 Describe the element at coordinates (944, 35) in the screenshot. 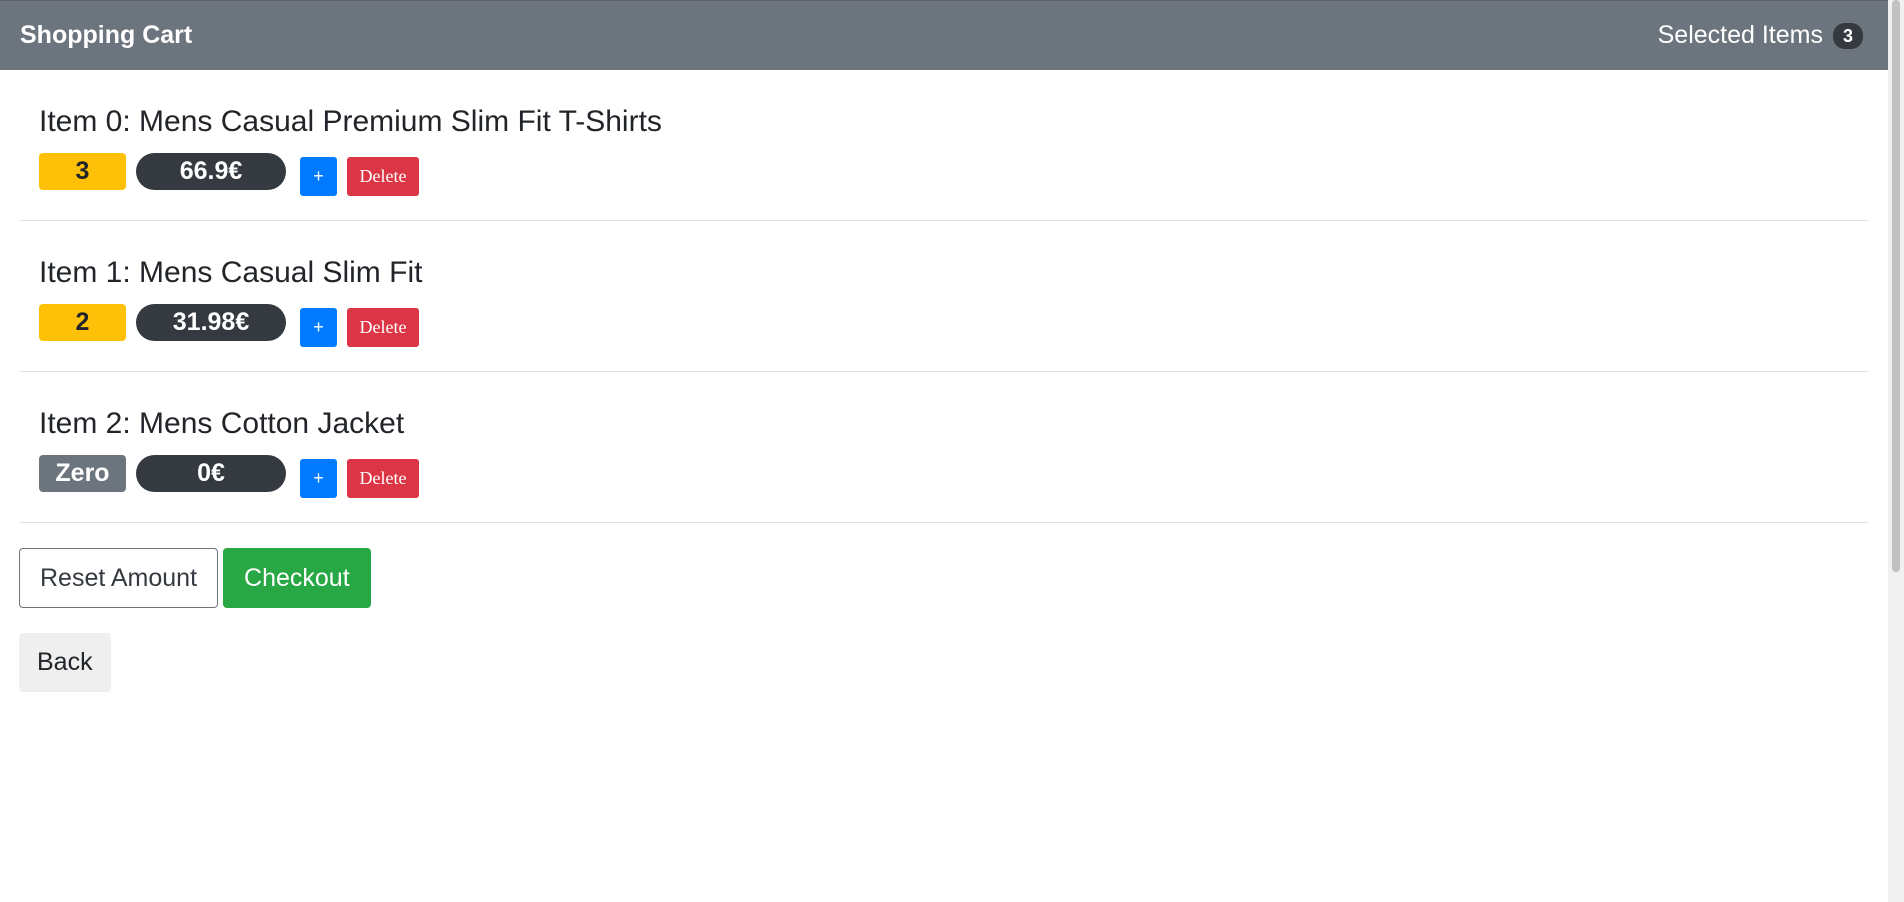

I see `navbar: Shopping Cart Selected Items 3` at that location.